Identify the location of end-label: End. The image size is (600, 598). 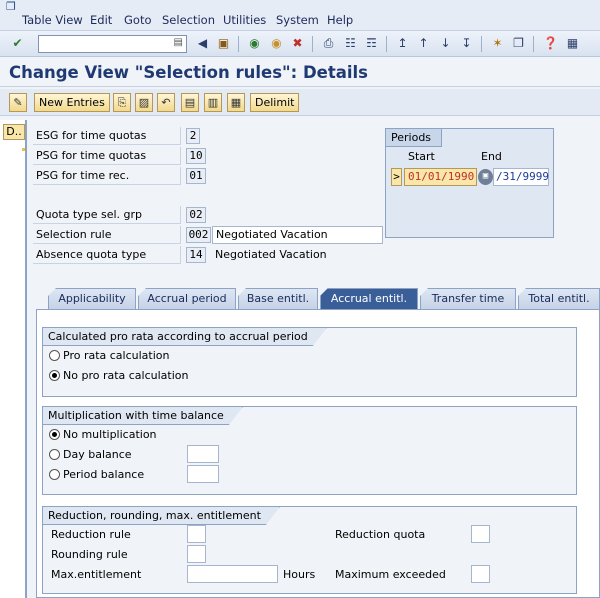
(491, 156).